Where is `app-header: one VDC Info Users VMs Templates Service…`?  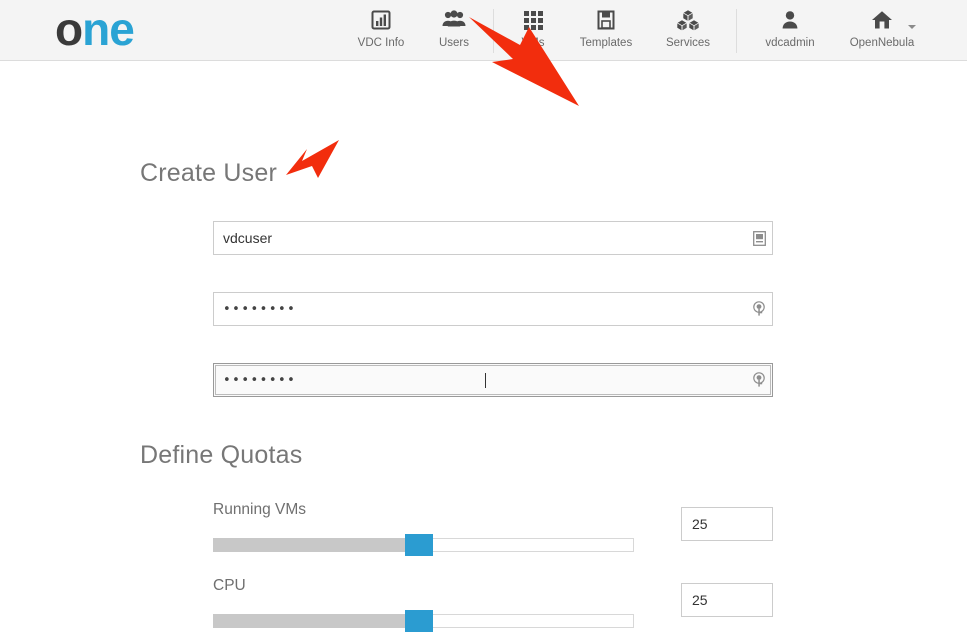
app-header: one VDC Info Users VMs Templates Service… is located at coordinates (483, 30).